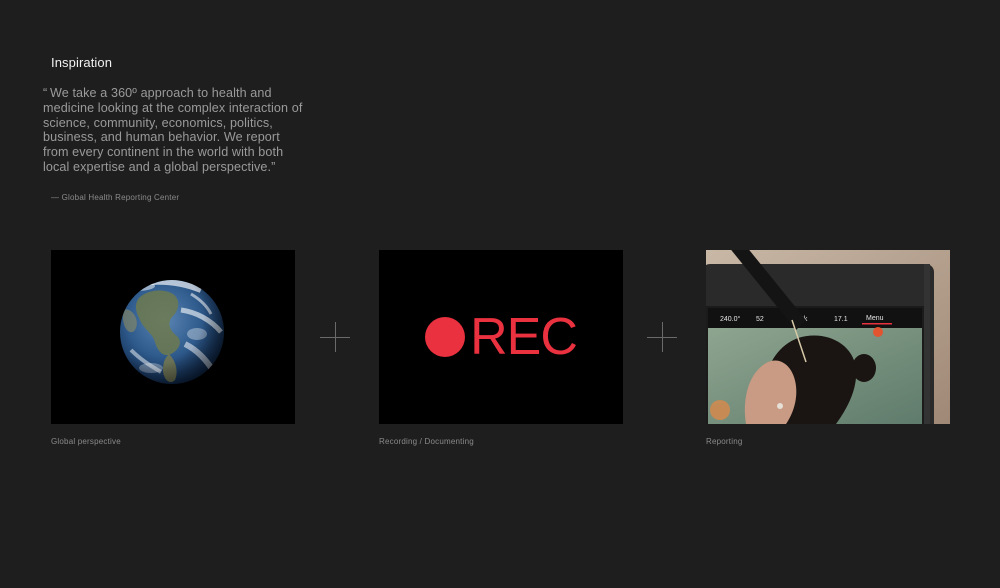 The height and width of the screenshot is (588, 1000). Describe the element at coordinates (115, 197) in the screenshot. I see `quote-attribution: — Global Health Reporting Center` at that location.